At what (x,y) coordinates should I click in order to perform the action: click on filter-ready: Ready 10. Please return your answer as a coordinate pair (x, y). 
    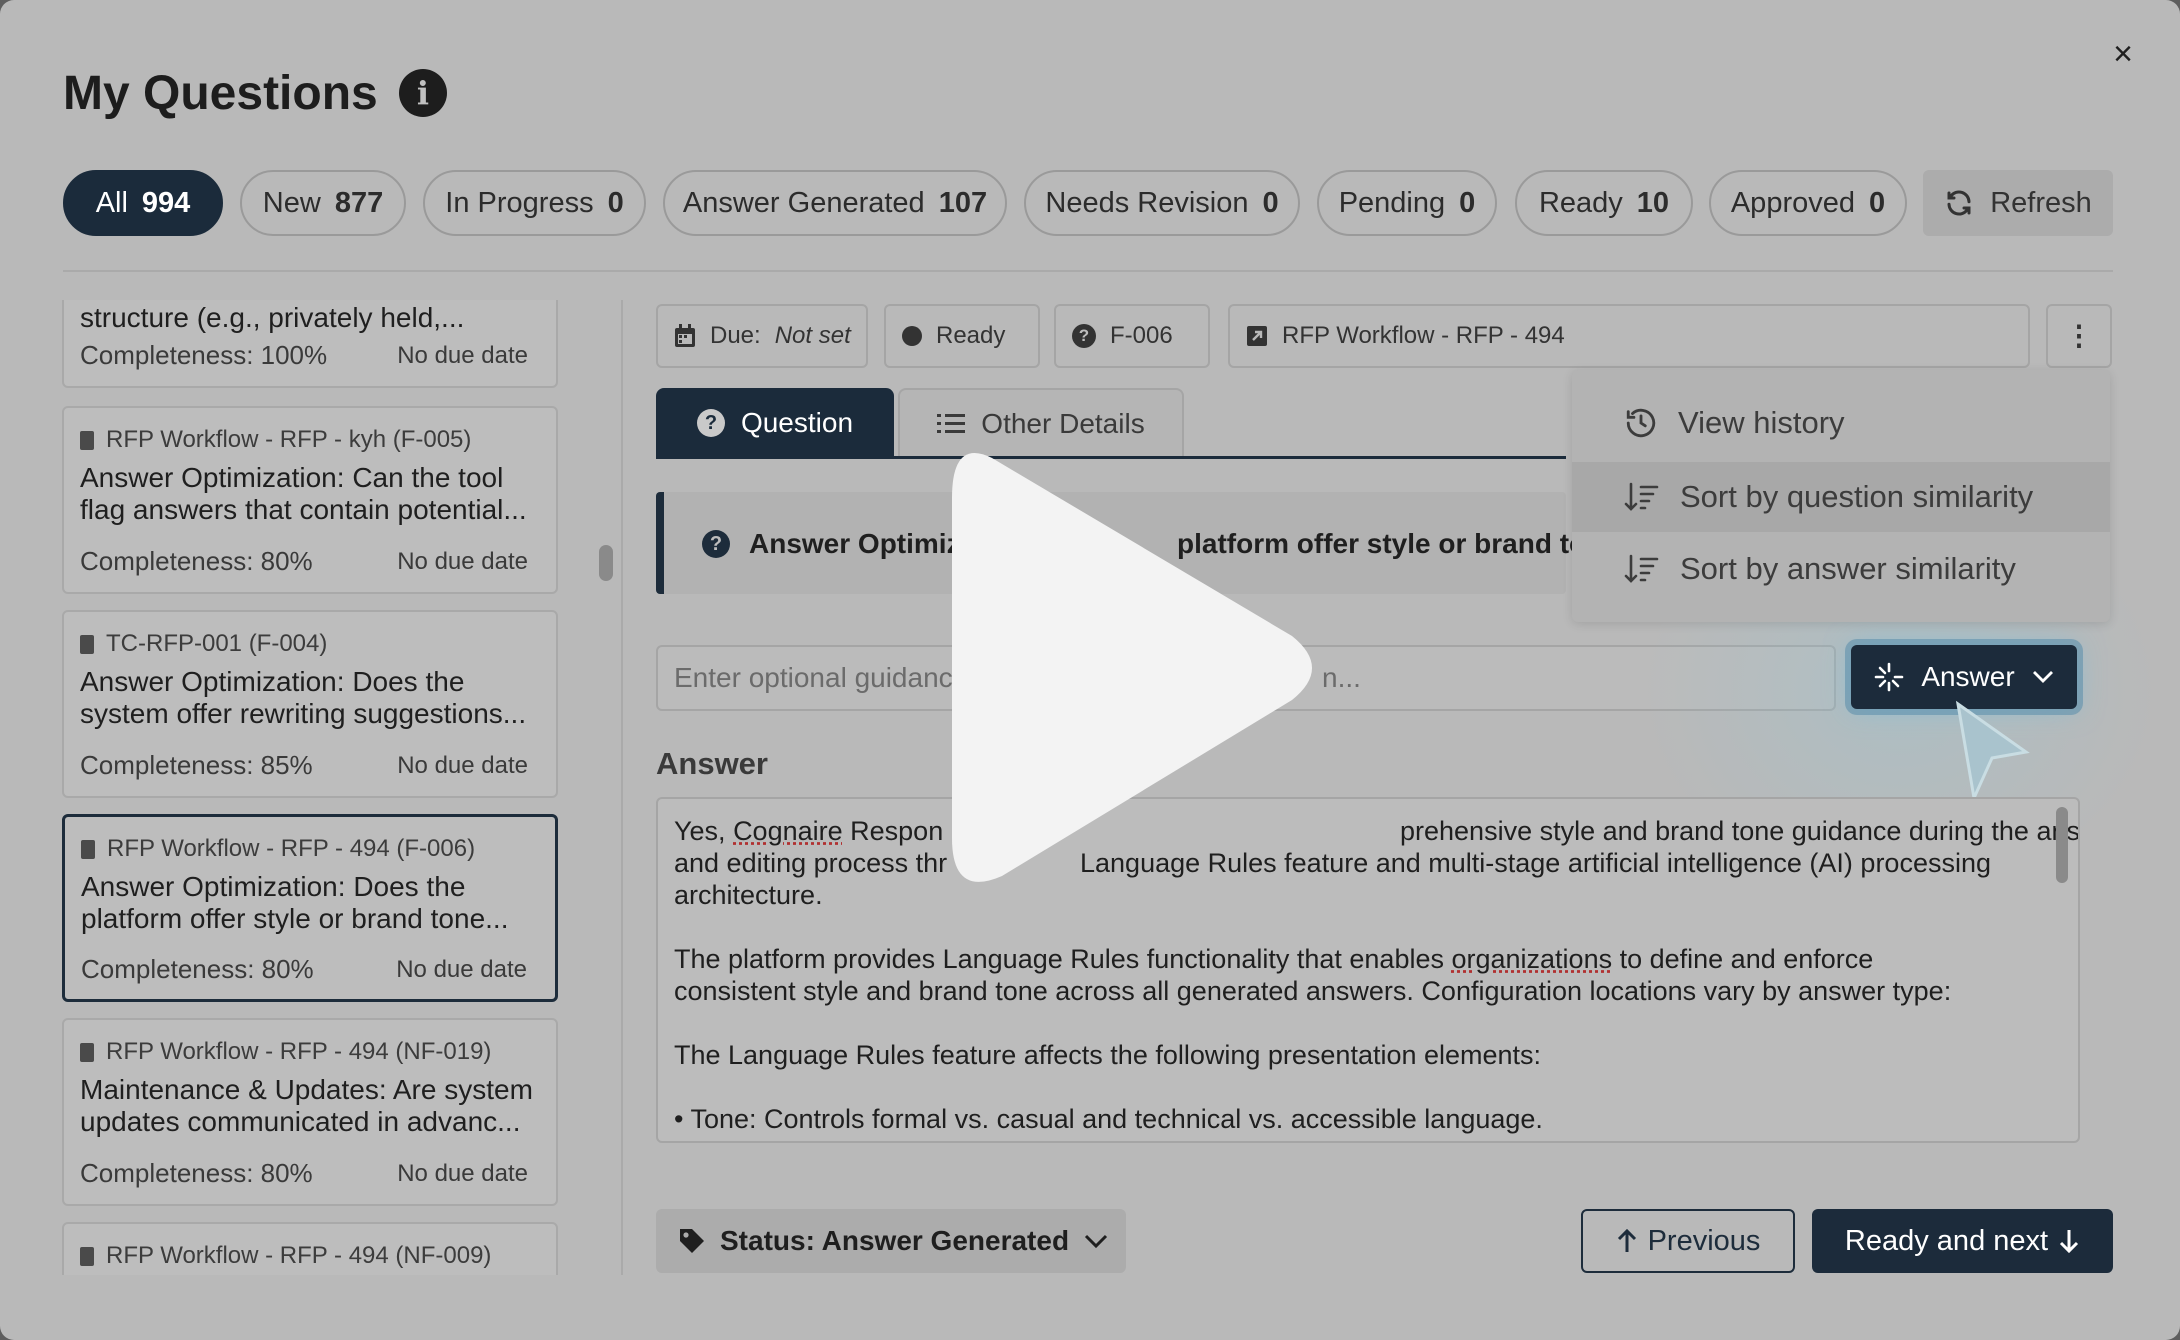
    Looking at the image, I should click on (1604, 203).